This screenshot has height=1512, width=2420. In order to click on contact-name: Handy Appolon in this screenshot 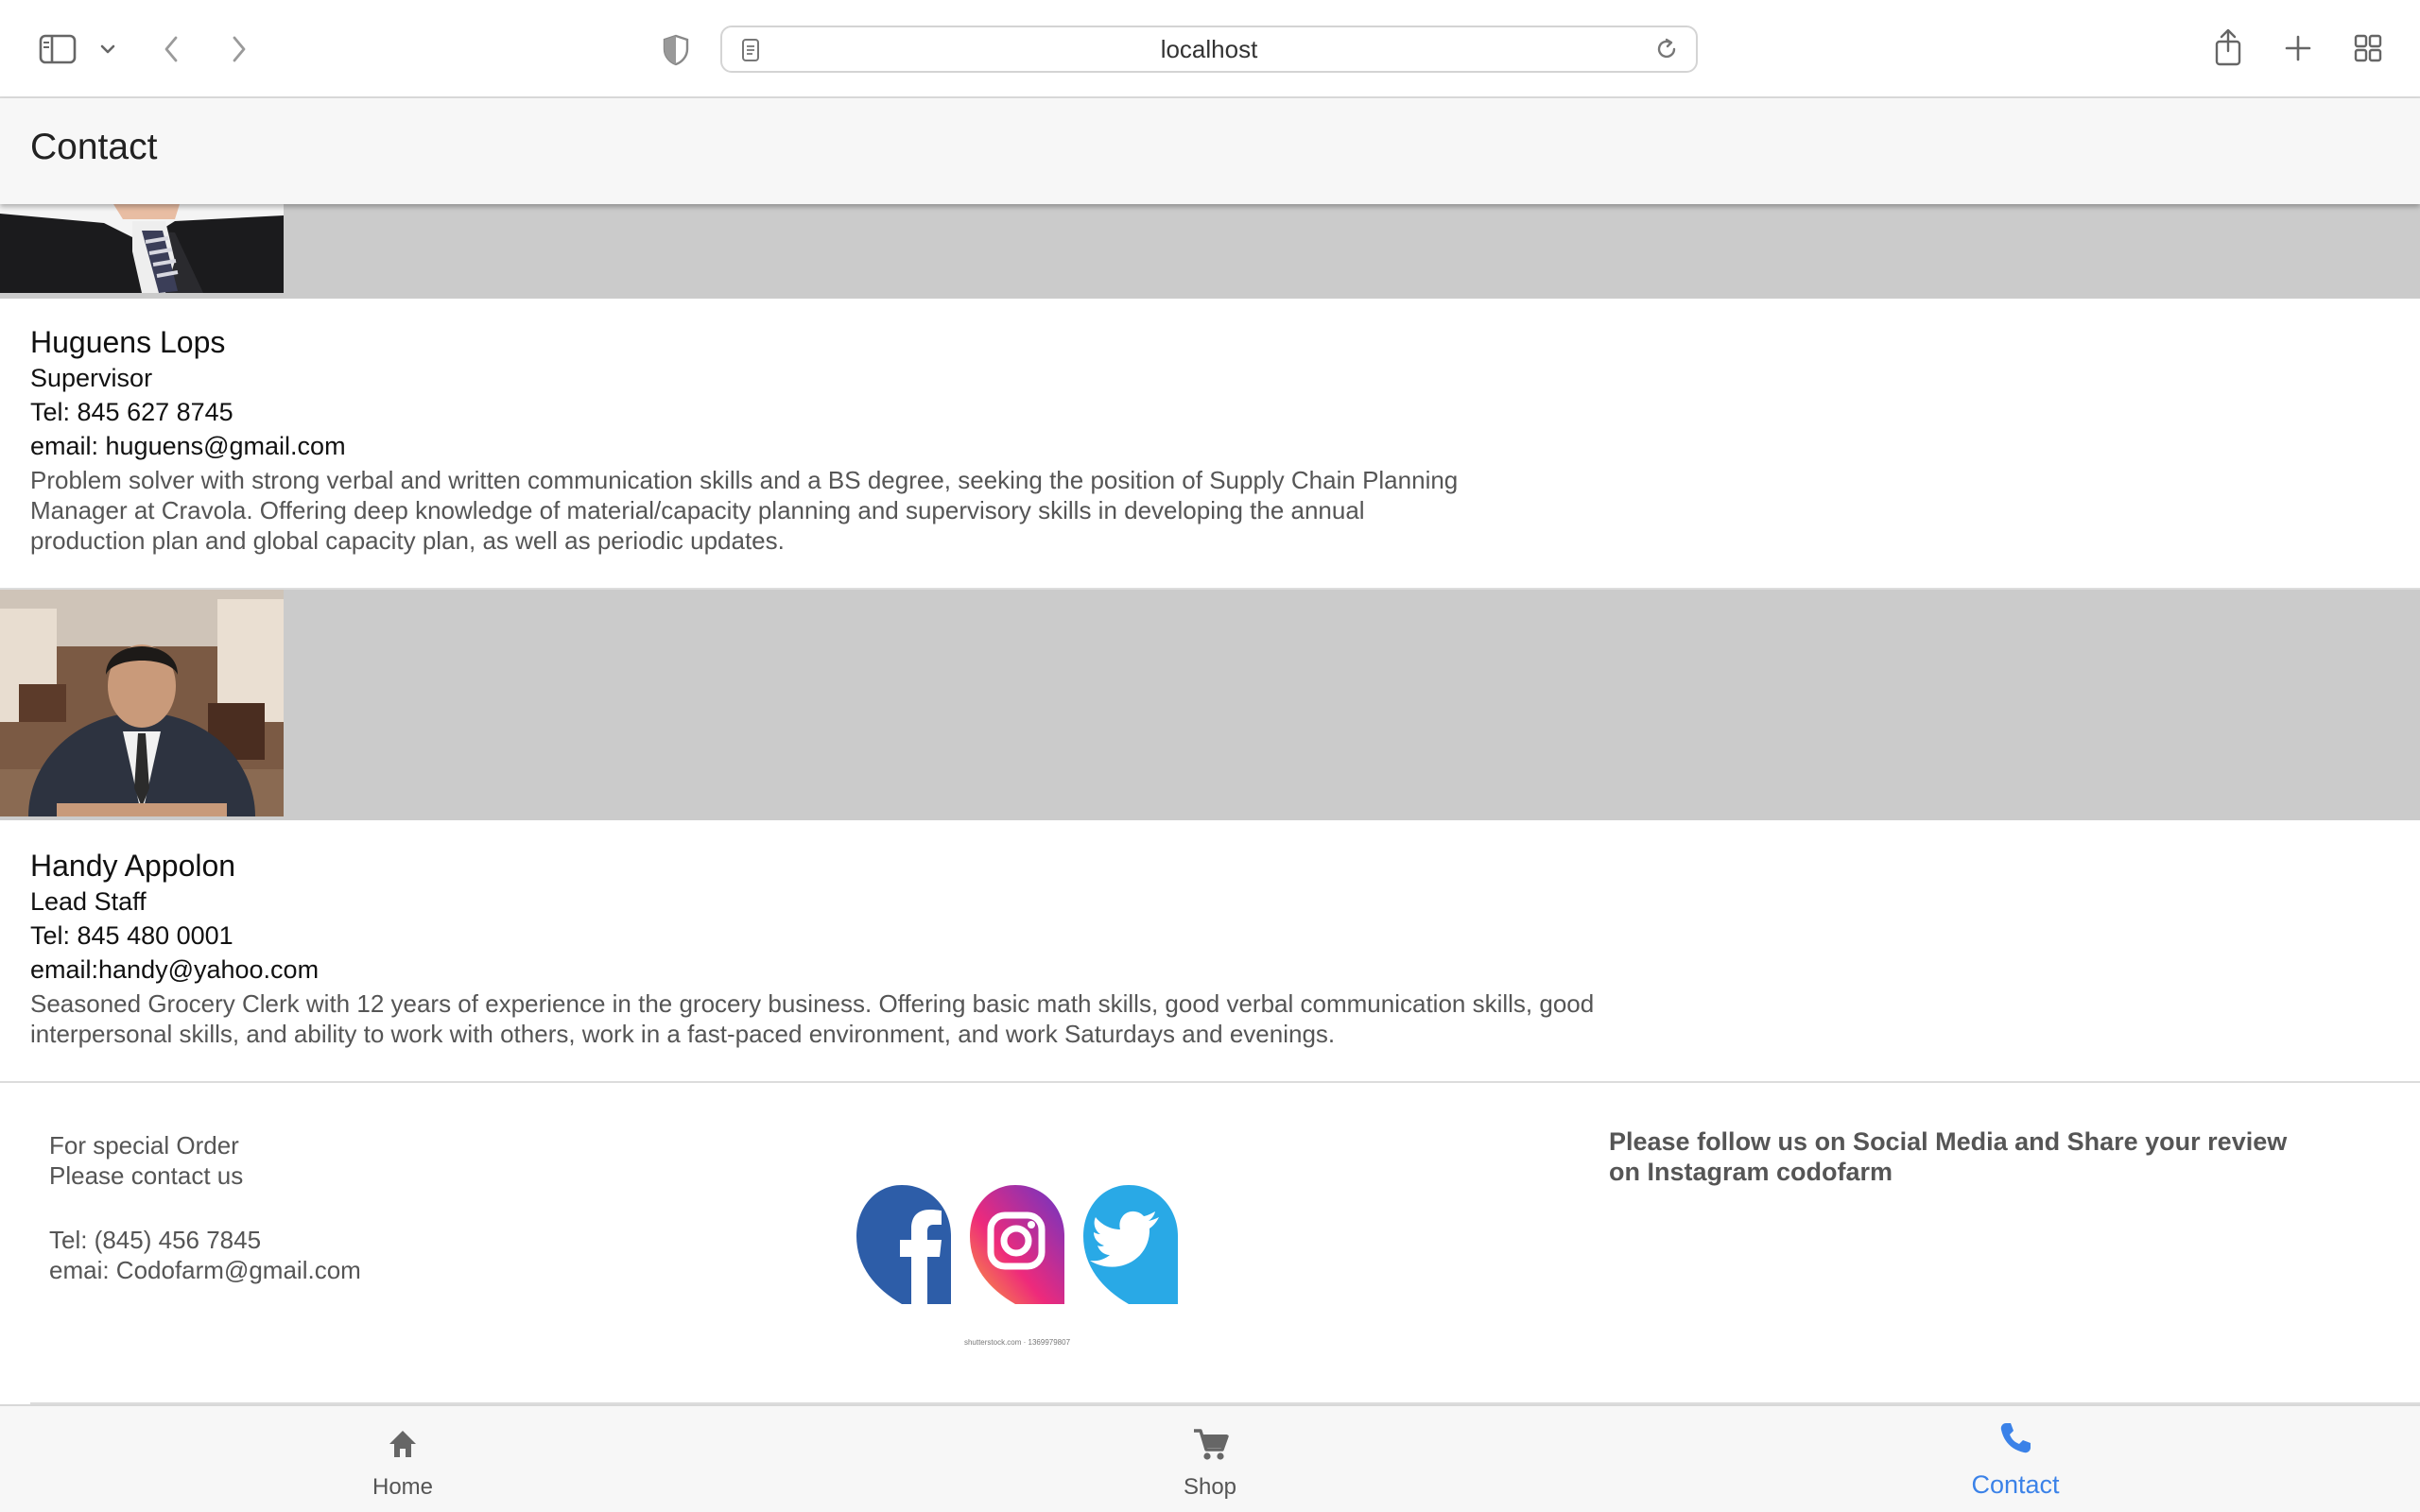, I will do `click(133, 866)`.